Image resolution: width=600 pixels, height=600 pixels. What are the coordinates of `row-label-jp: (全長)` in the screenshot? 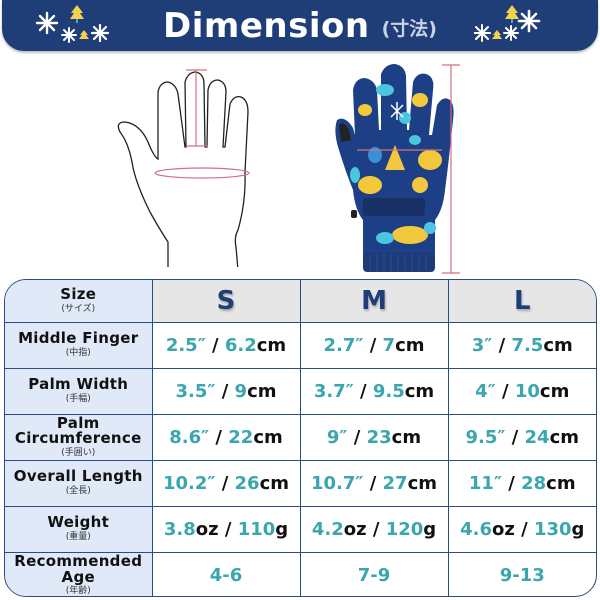 It's located at (78, 491).